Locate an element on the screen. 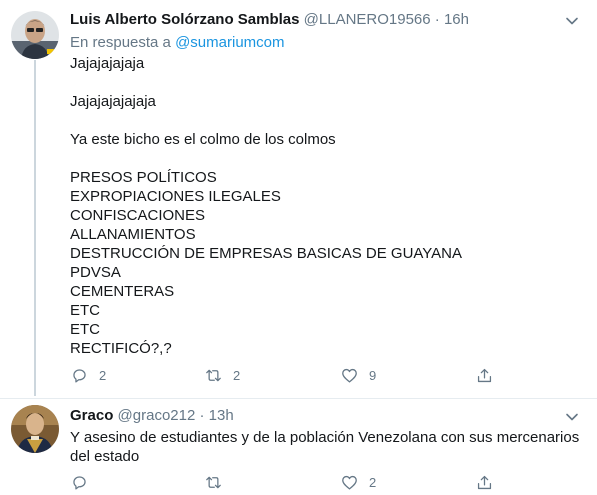 This screenshot has height=495, width=597. tweet-text-line: CEMENTERAS is located at coordinates (122, 291).